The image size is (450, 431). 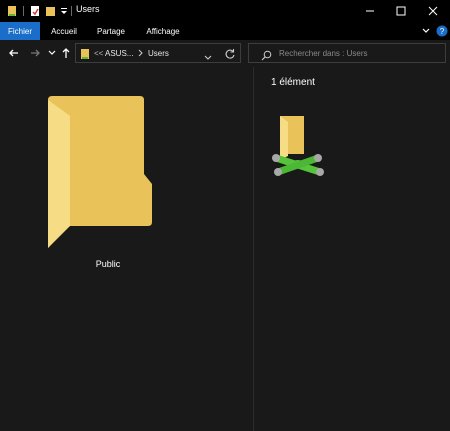 I want to click on tab-accueil: Accueil, so click(x=64, y=31).